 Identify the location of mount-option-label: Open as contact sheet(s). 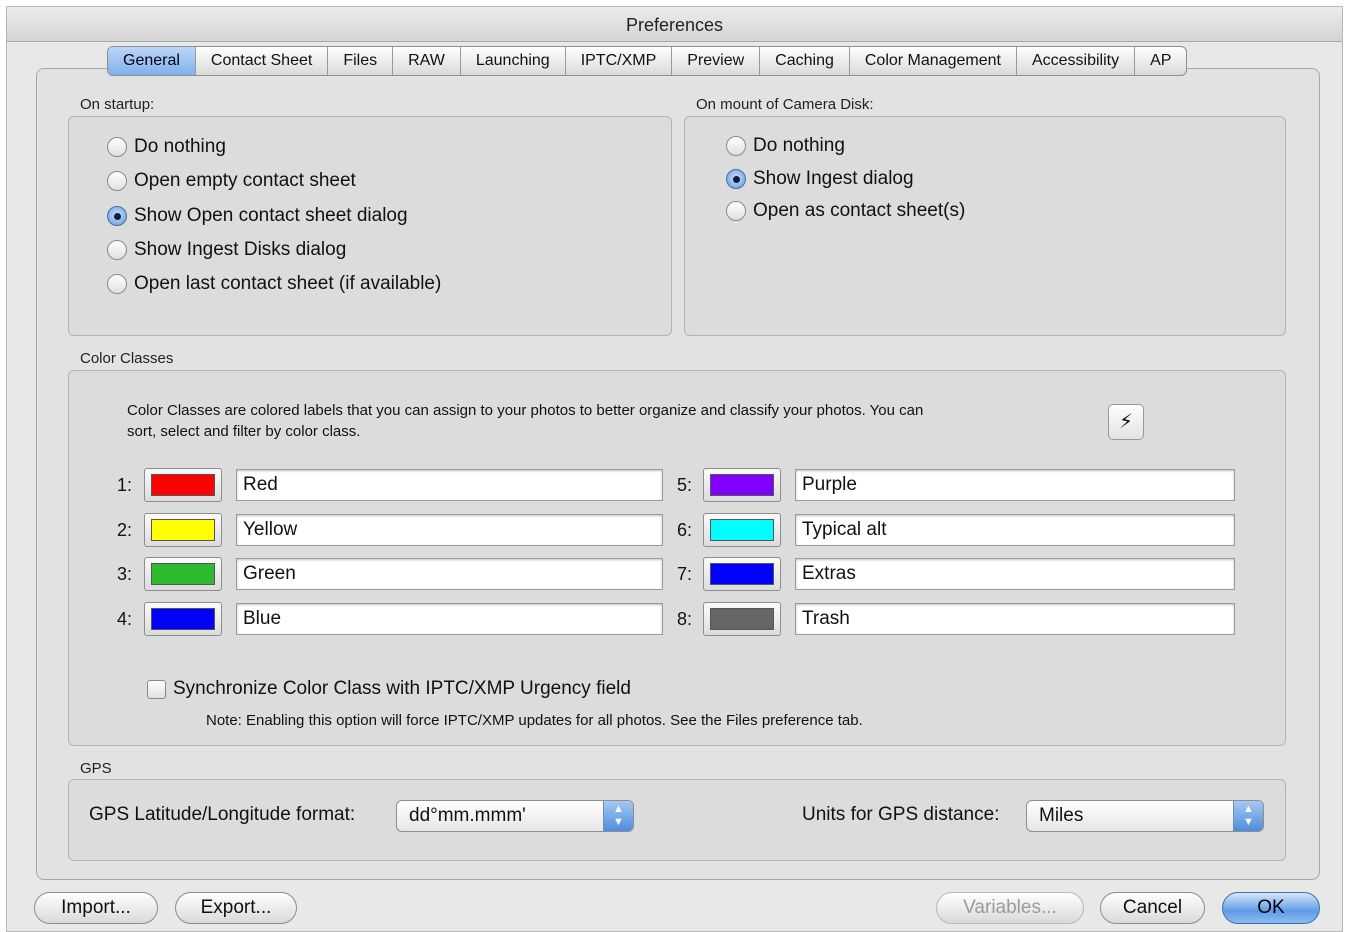
(859, 210).